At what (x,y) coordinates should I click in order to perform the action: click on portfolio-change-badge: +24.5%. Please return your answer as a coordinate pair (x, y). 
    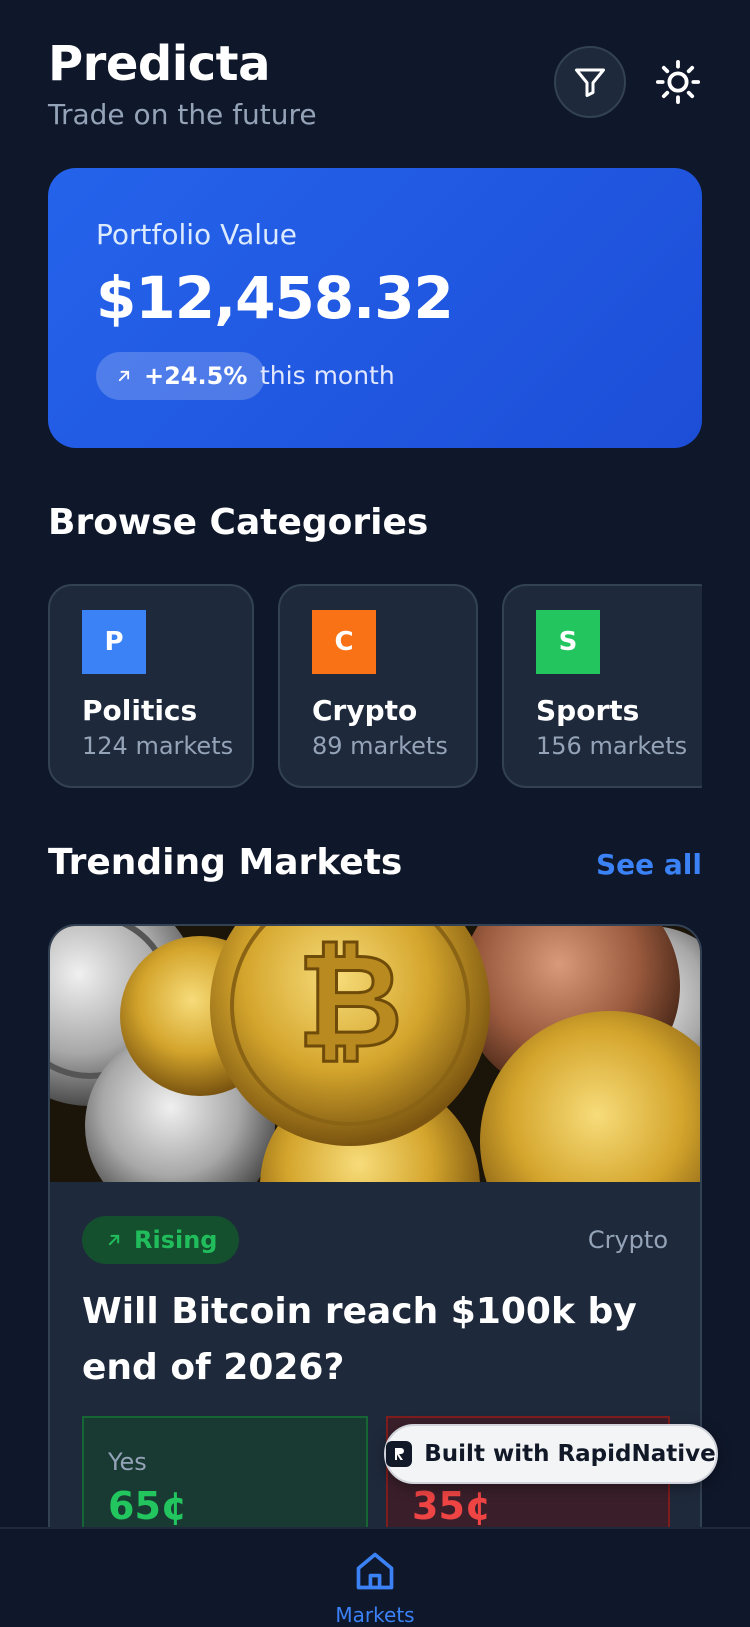
    Looking at the image, I should click on (181, 376).